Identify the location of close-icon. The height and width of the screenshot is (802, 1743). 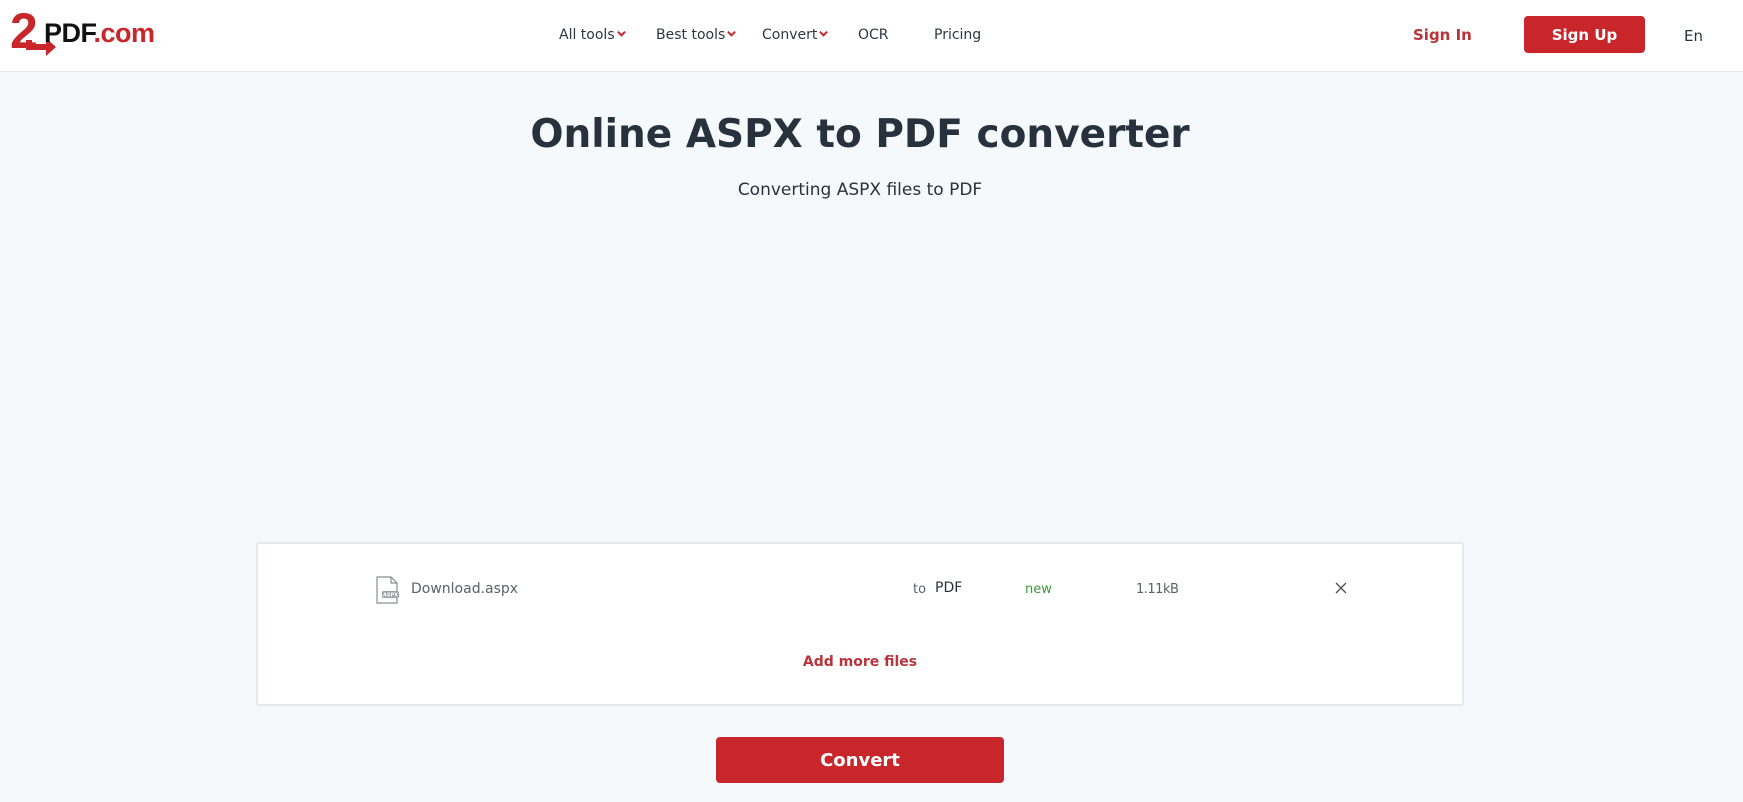
(1341, 588).